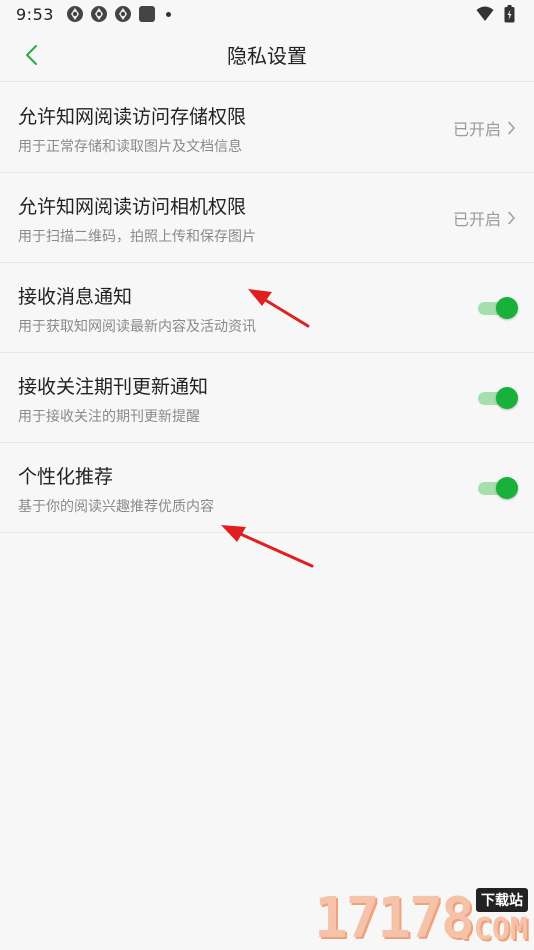 The height and width of the screenshot is (950, 534). I want to click on setting-text: 允许知网阅读访问存储权限 用于正常存储和读取图片及文档信息, so click(235, 128).